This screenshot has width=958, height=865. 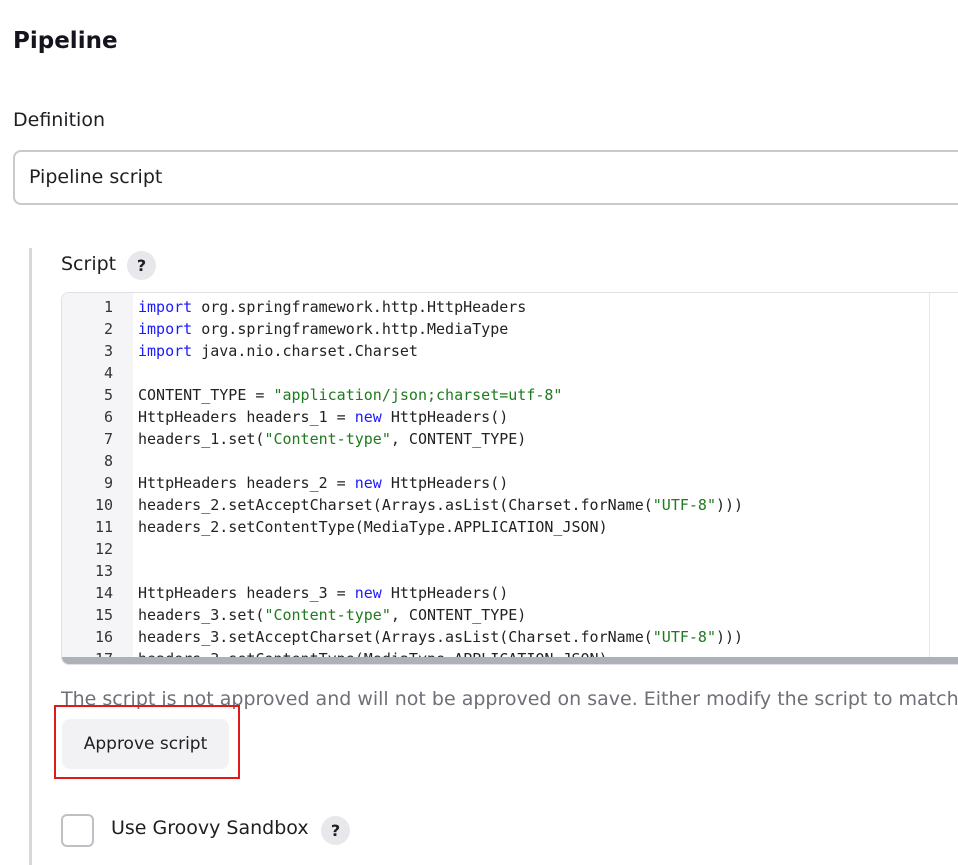 I want to click on line-number: 7, so click(x=108, y=439).